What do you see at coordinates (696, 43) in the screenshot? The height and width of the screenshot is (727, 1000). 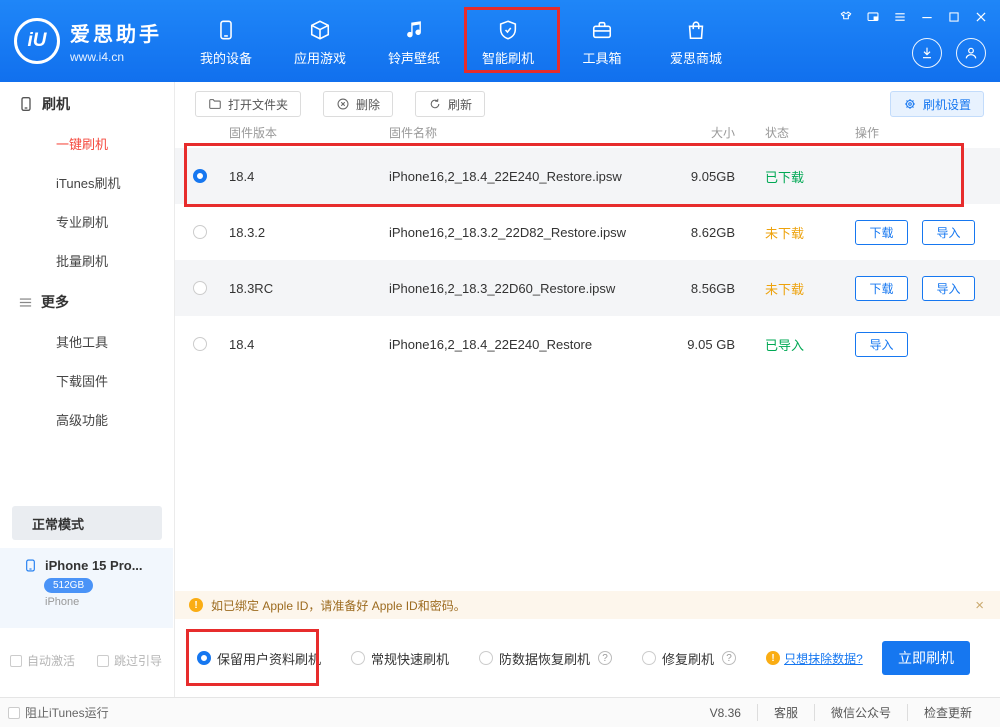 I see `nav-item-mall: 爱思商城` at bounding box center [696, 43].